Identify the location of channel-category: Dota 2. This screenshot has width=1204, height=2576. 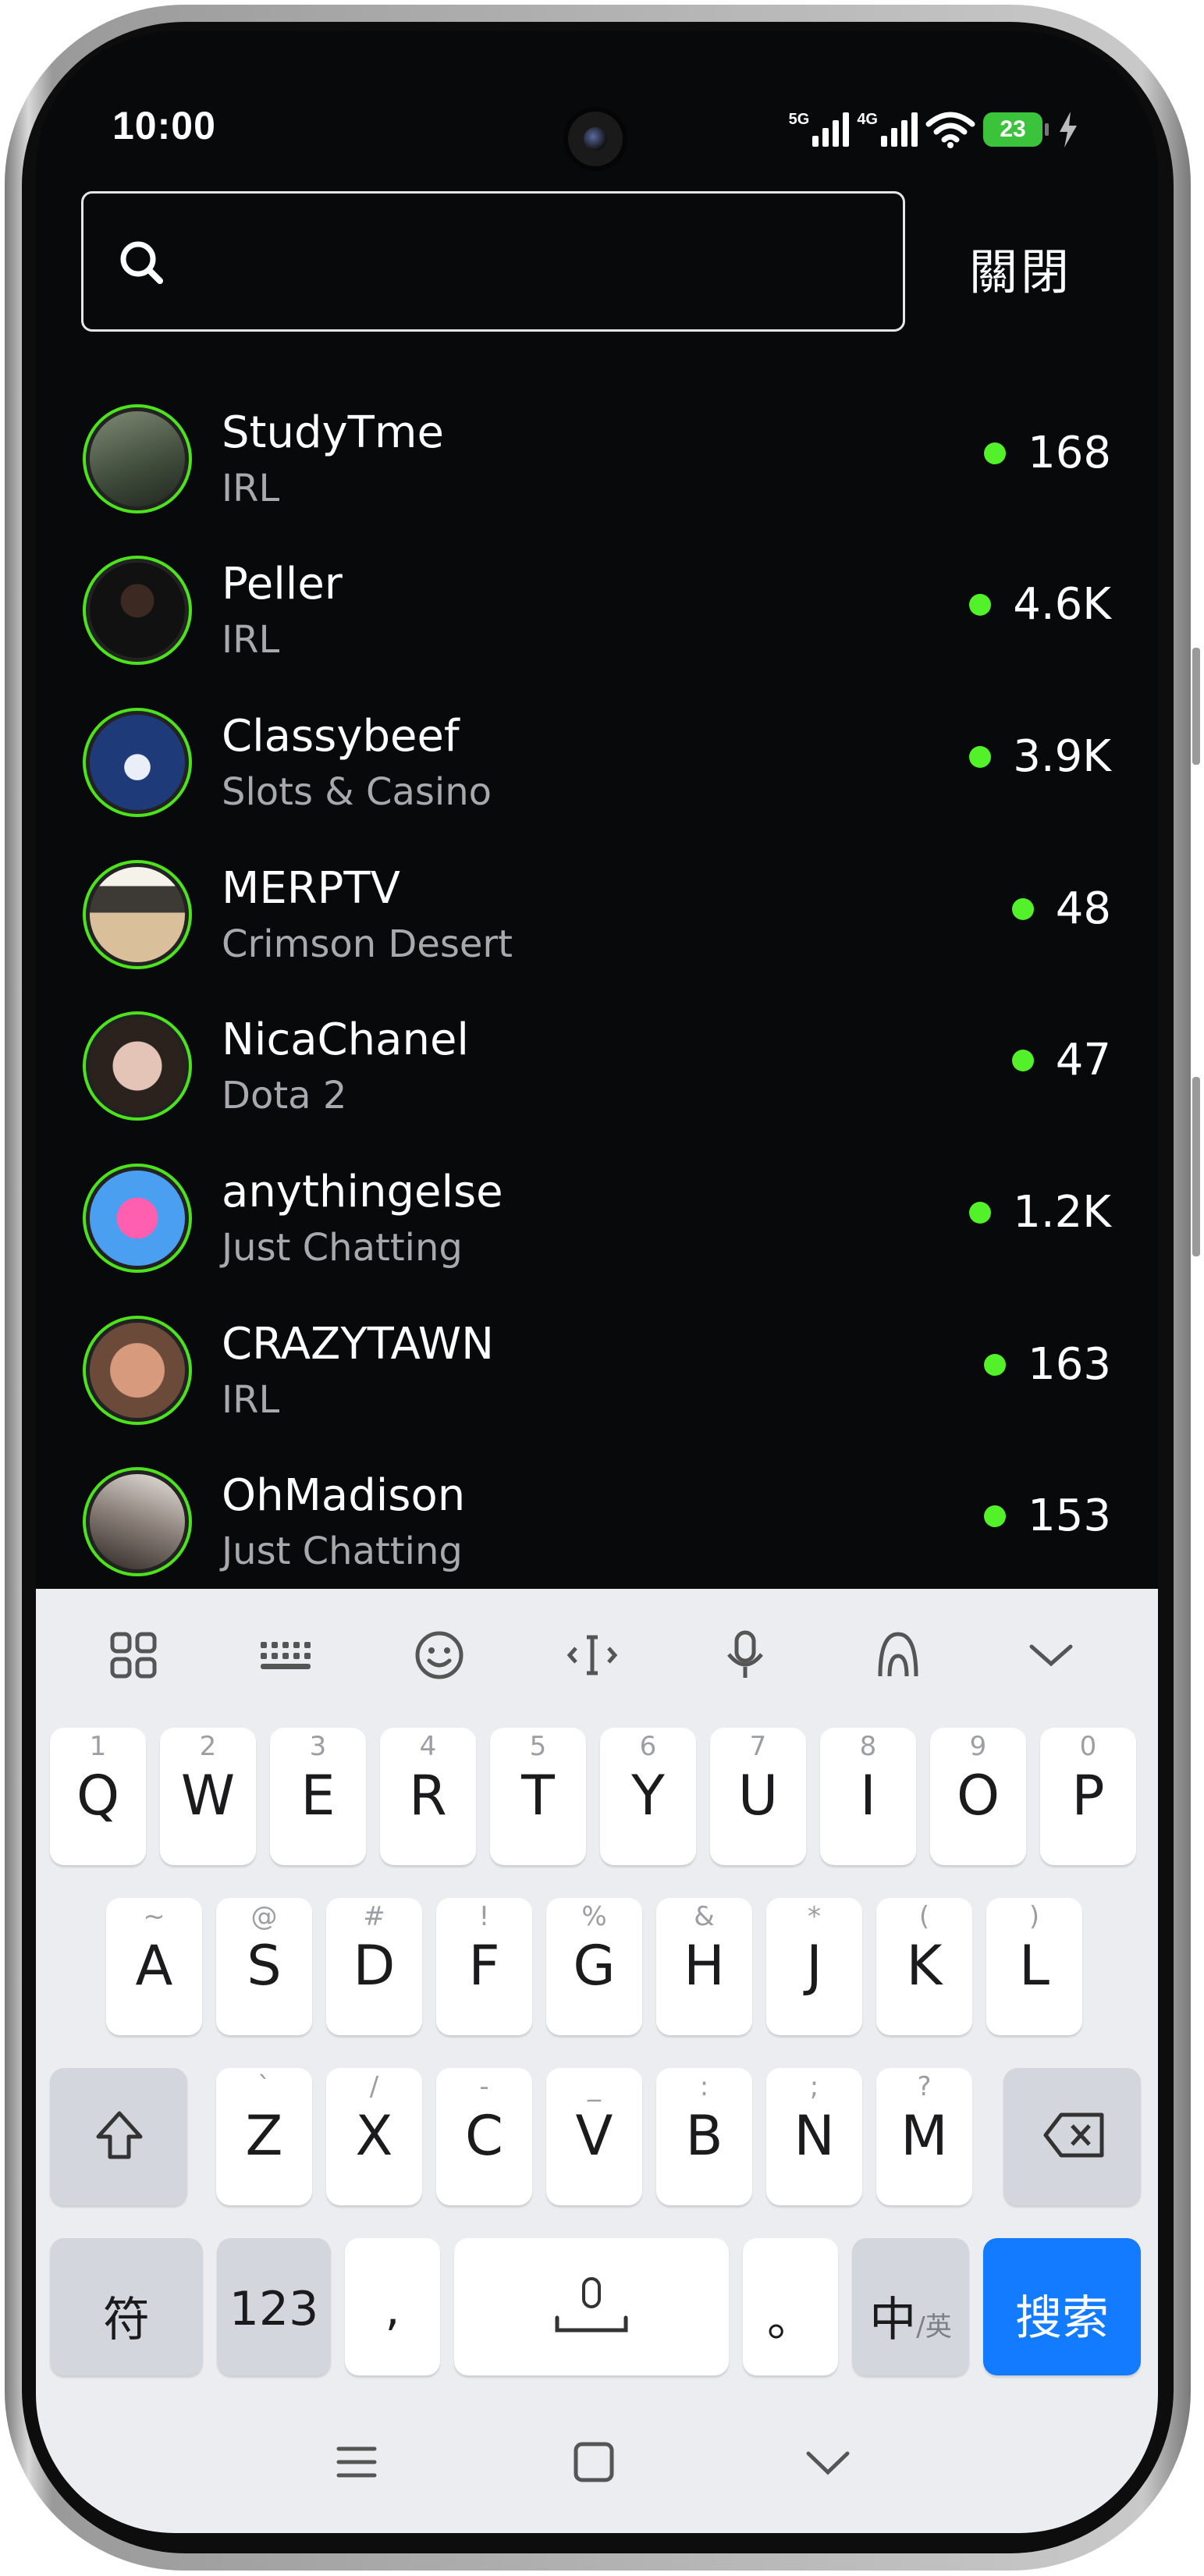
(284, 1095).